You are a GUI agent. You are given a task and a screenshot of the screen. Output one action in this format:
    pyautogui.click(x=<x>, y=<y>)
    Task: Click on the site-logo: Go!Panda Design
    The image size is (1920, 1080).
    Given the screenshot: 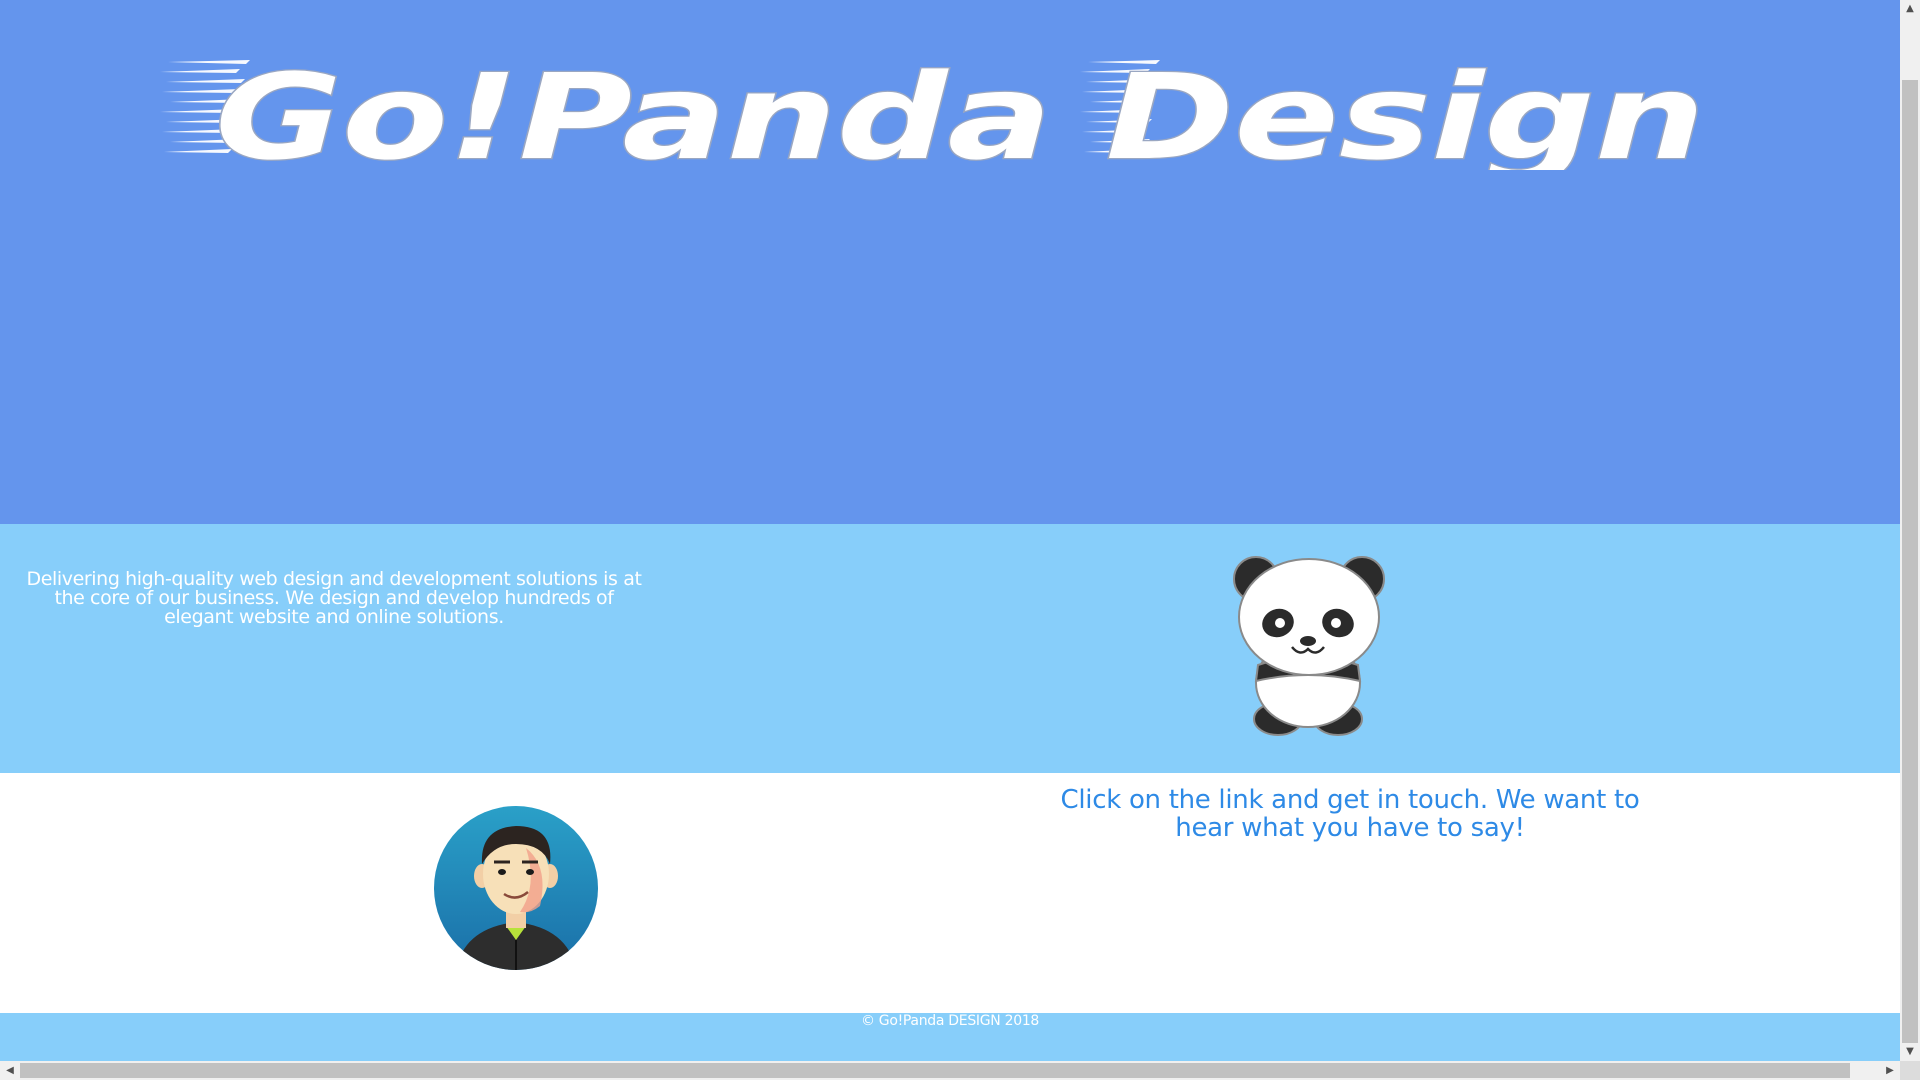 What is the action you would take?
    pyautogui.click(x=950, y=105)
    